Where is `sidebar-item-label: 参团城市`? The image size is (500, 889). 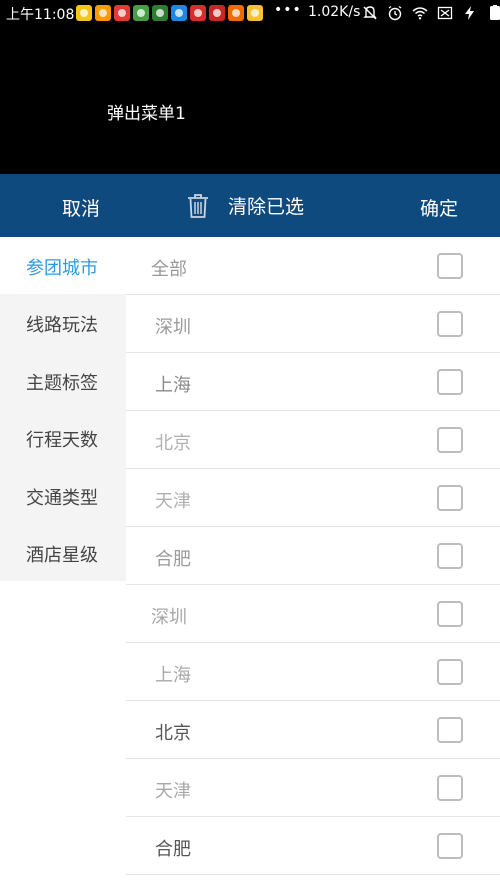 sidebar-item-label: 参团城市 is located at coordinates (62, 268).